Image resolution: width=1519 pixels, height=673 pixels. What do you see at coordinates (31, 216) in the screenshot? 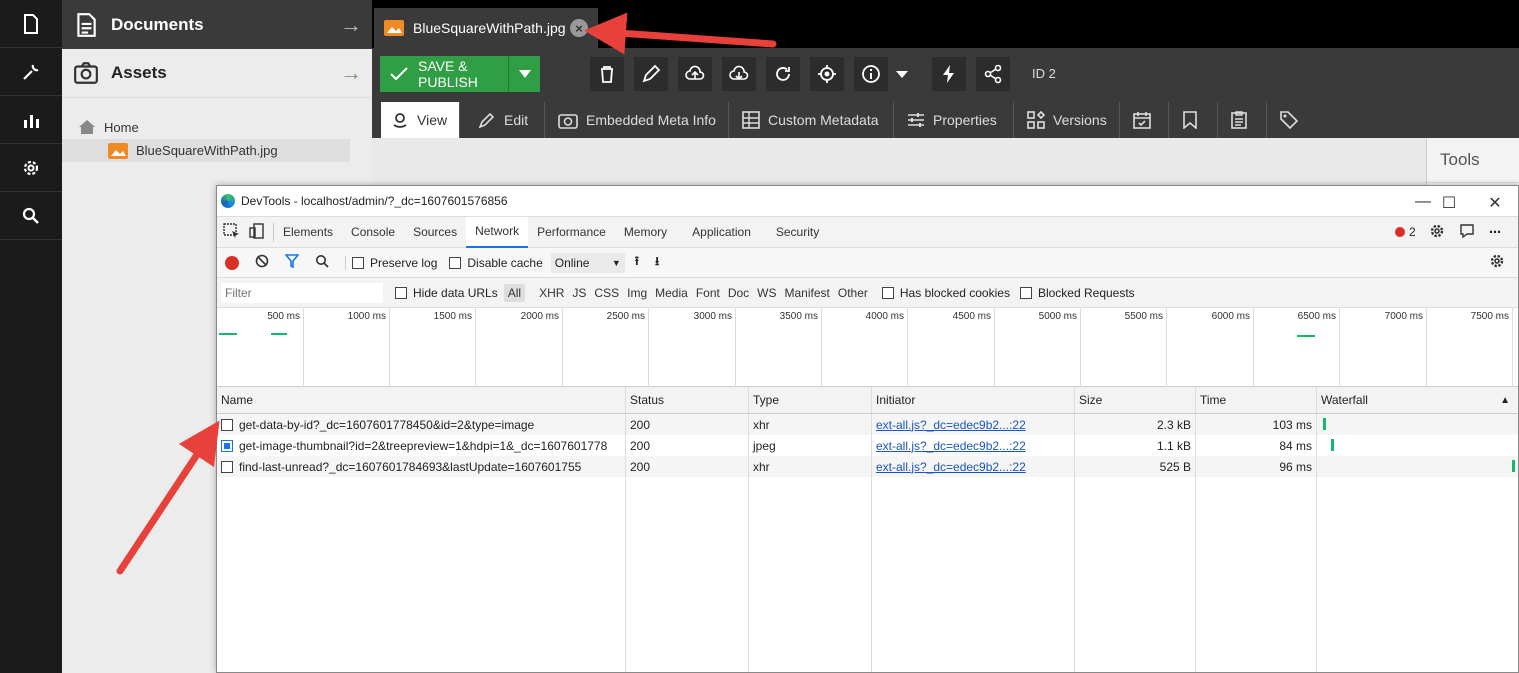
I see `search-nav-button` at bounding box center [31, 216].